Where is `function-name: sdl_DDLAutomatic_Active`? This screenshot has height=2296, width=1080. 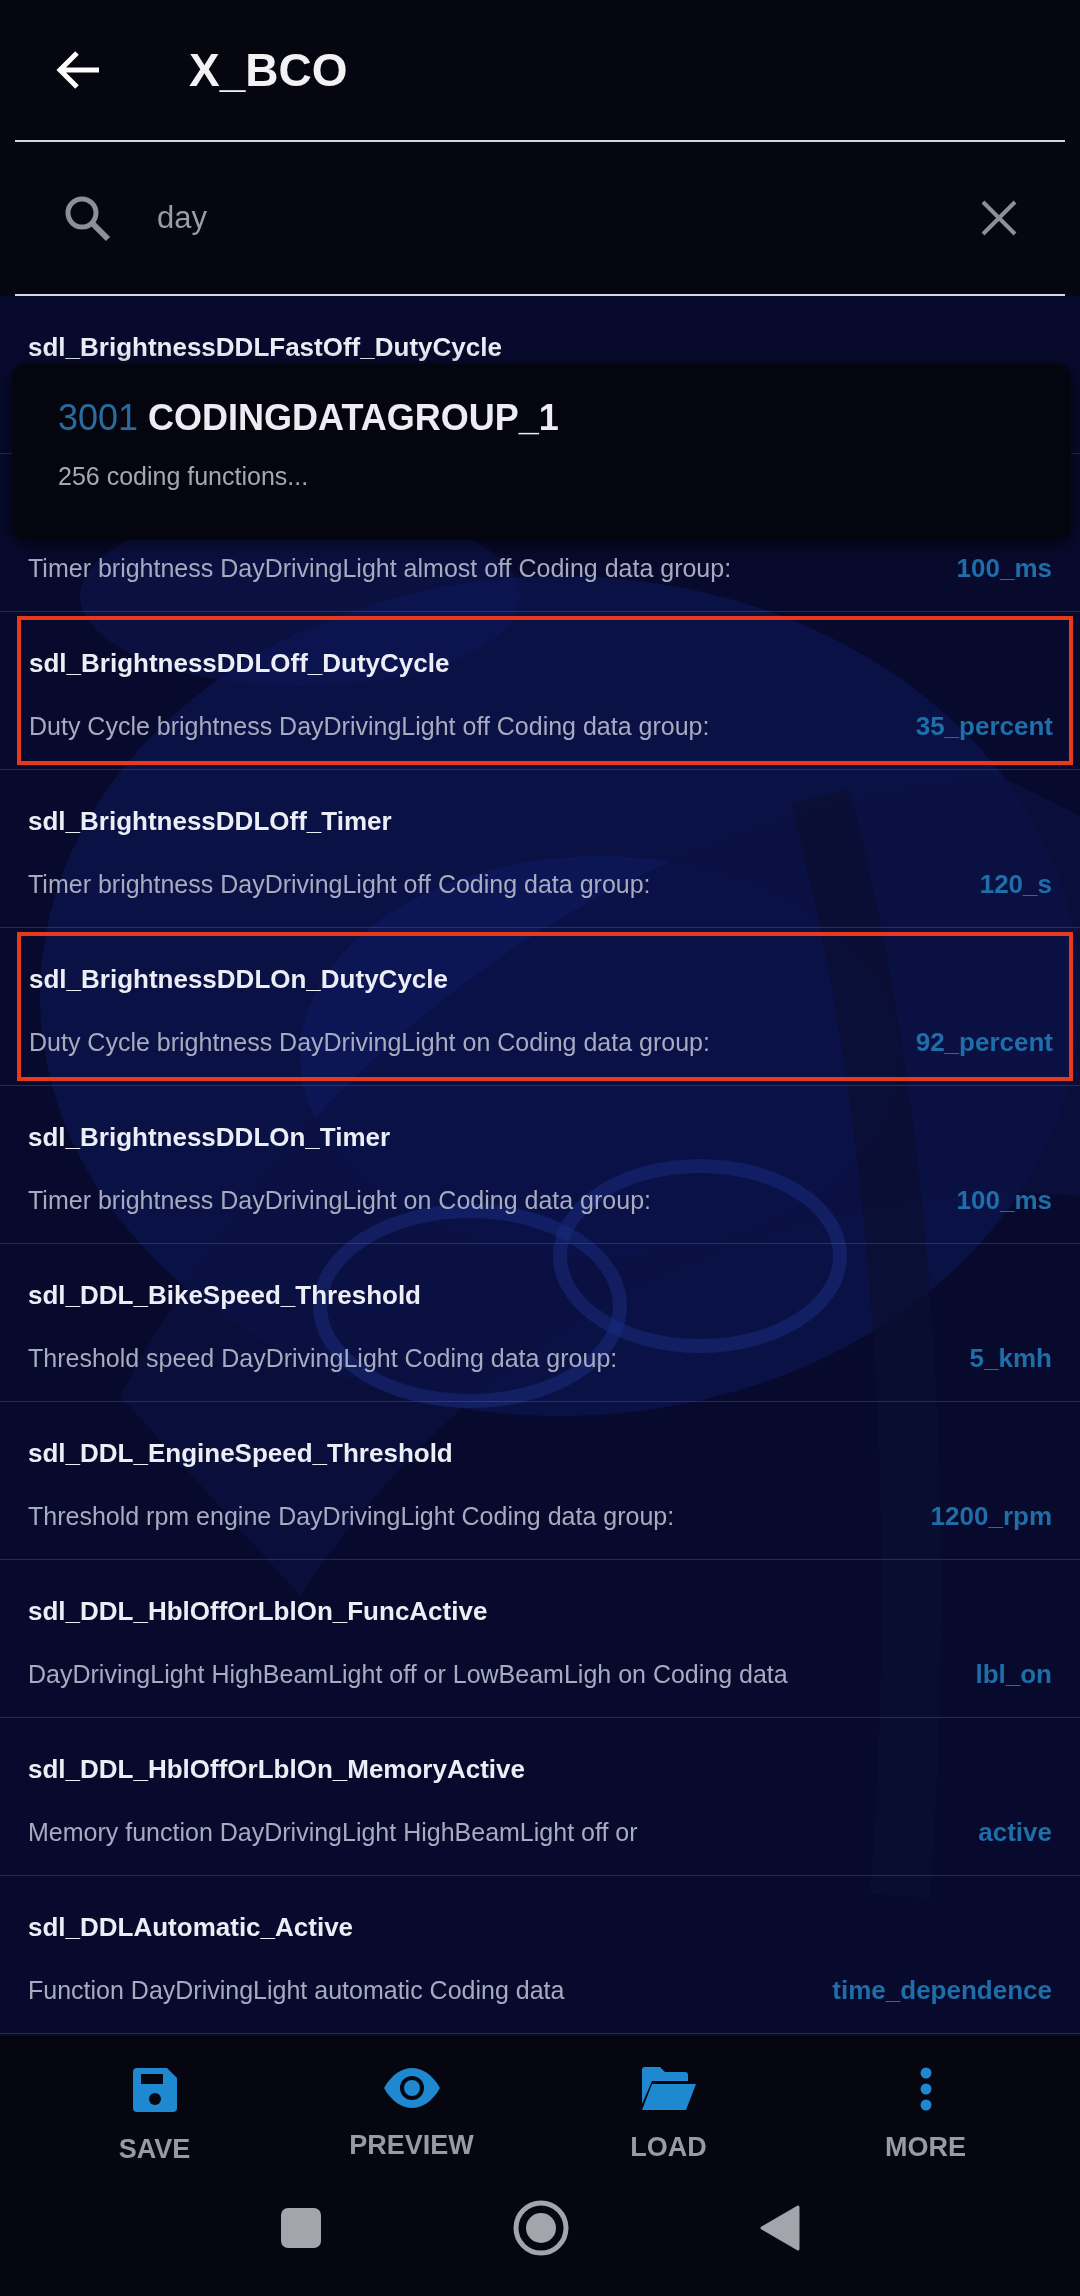 function-name: sdl_DDLAutomatic_Active is located at coordinates (191, 1927).